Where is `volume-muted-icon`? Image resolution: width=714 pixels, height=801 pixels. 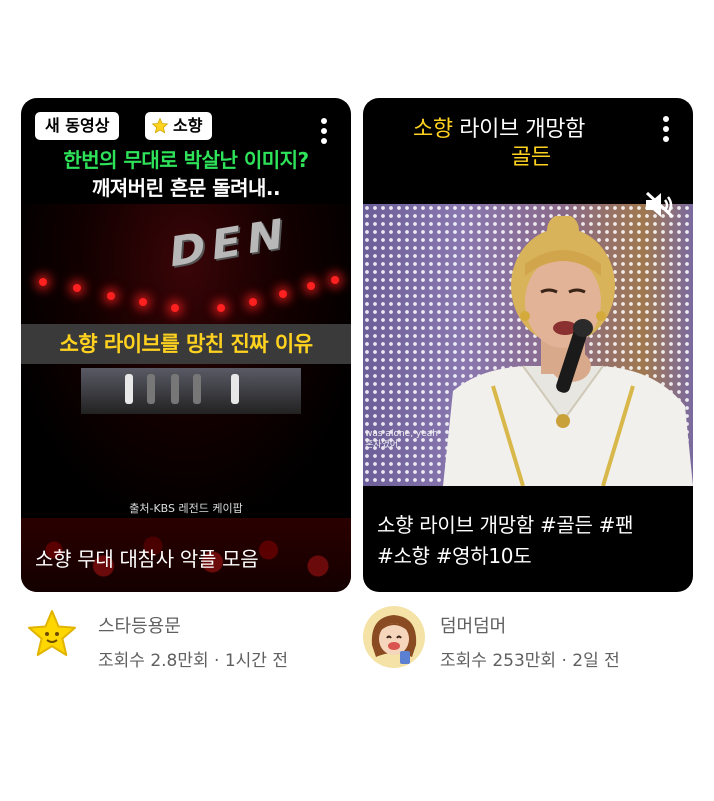 volume-muted-icon is located at coordinates (660, 205).